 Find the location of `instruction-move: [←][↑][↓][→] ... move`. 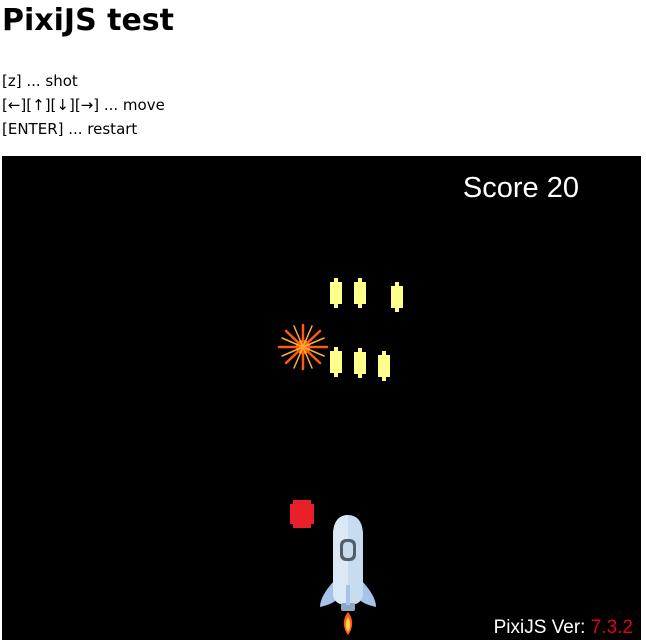

instruction-move: [←][↑][↓][→] ... move is located at coordinates (83, 105).